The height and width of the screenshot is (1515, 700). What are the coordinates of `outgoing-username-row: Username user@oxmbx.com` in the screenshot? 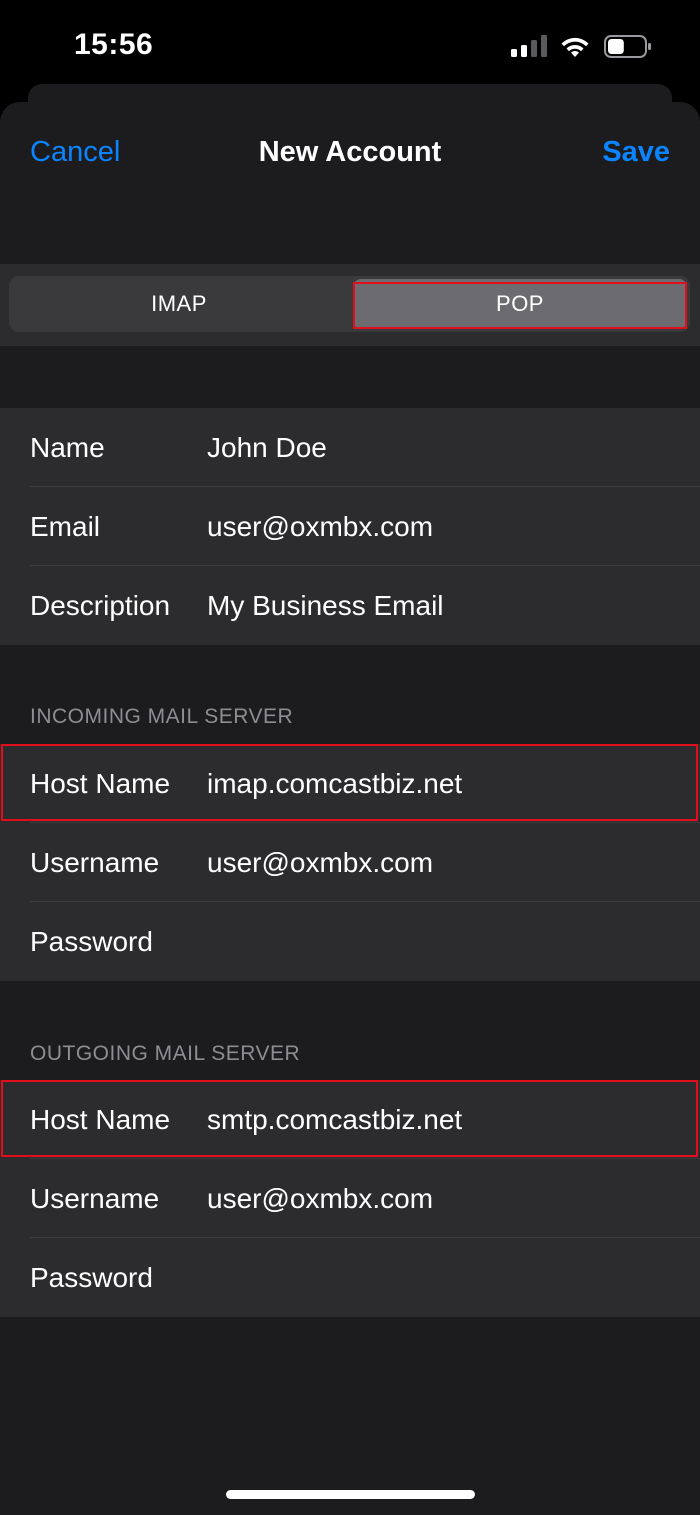 It's located at (350, 1198).